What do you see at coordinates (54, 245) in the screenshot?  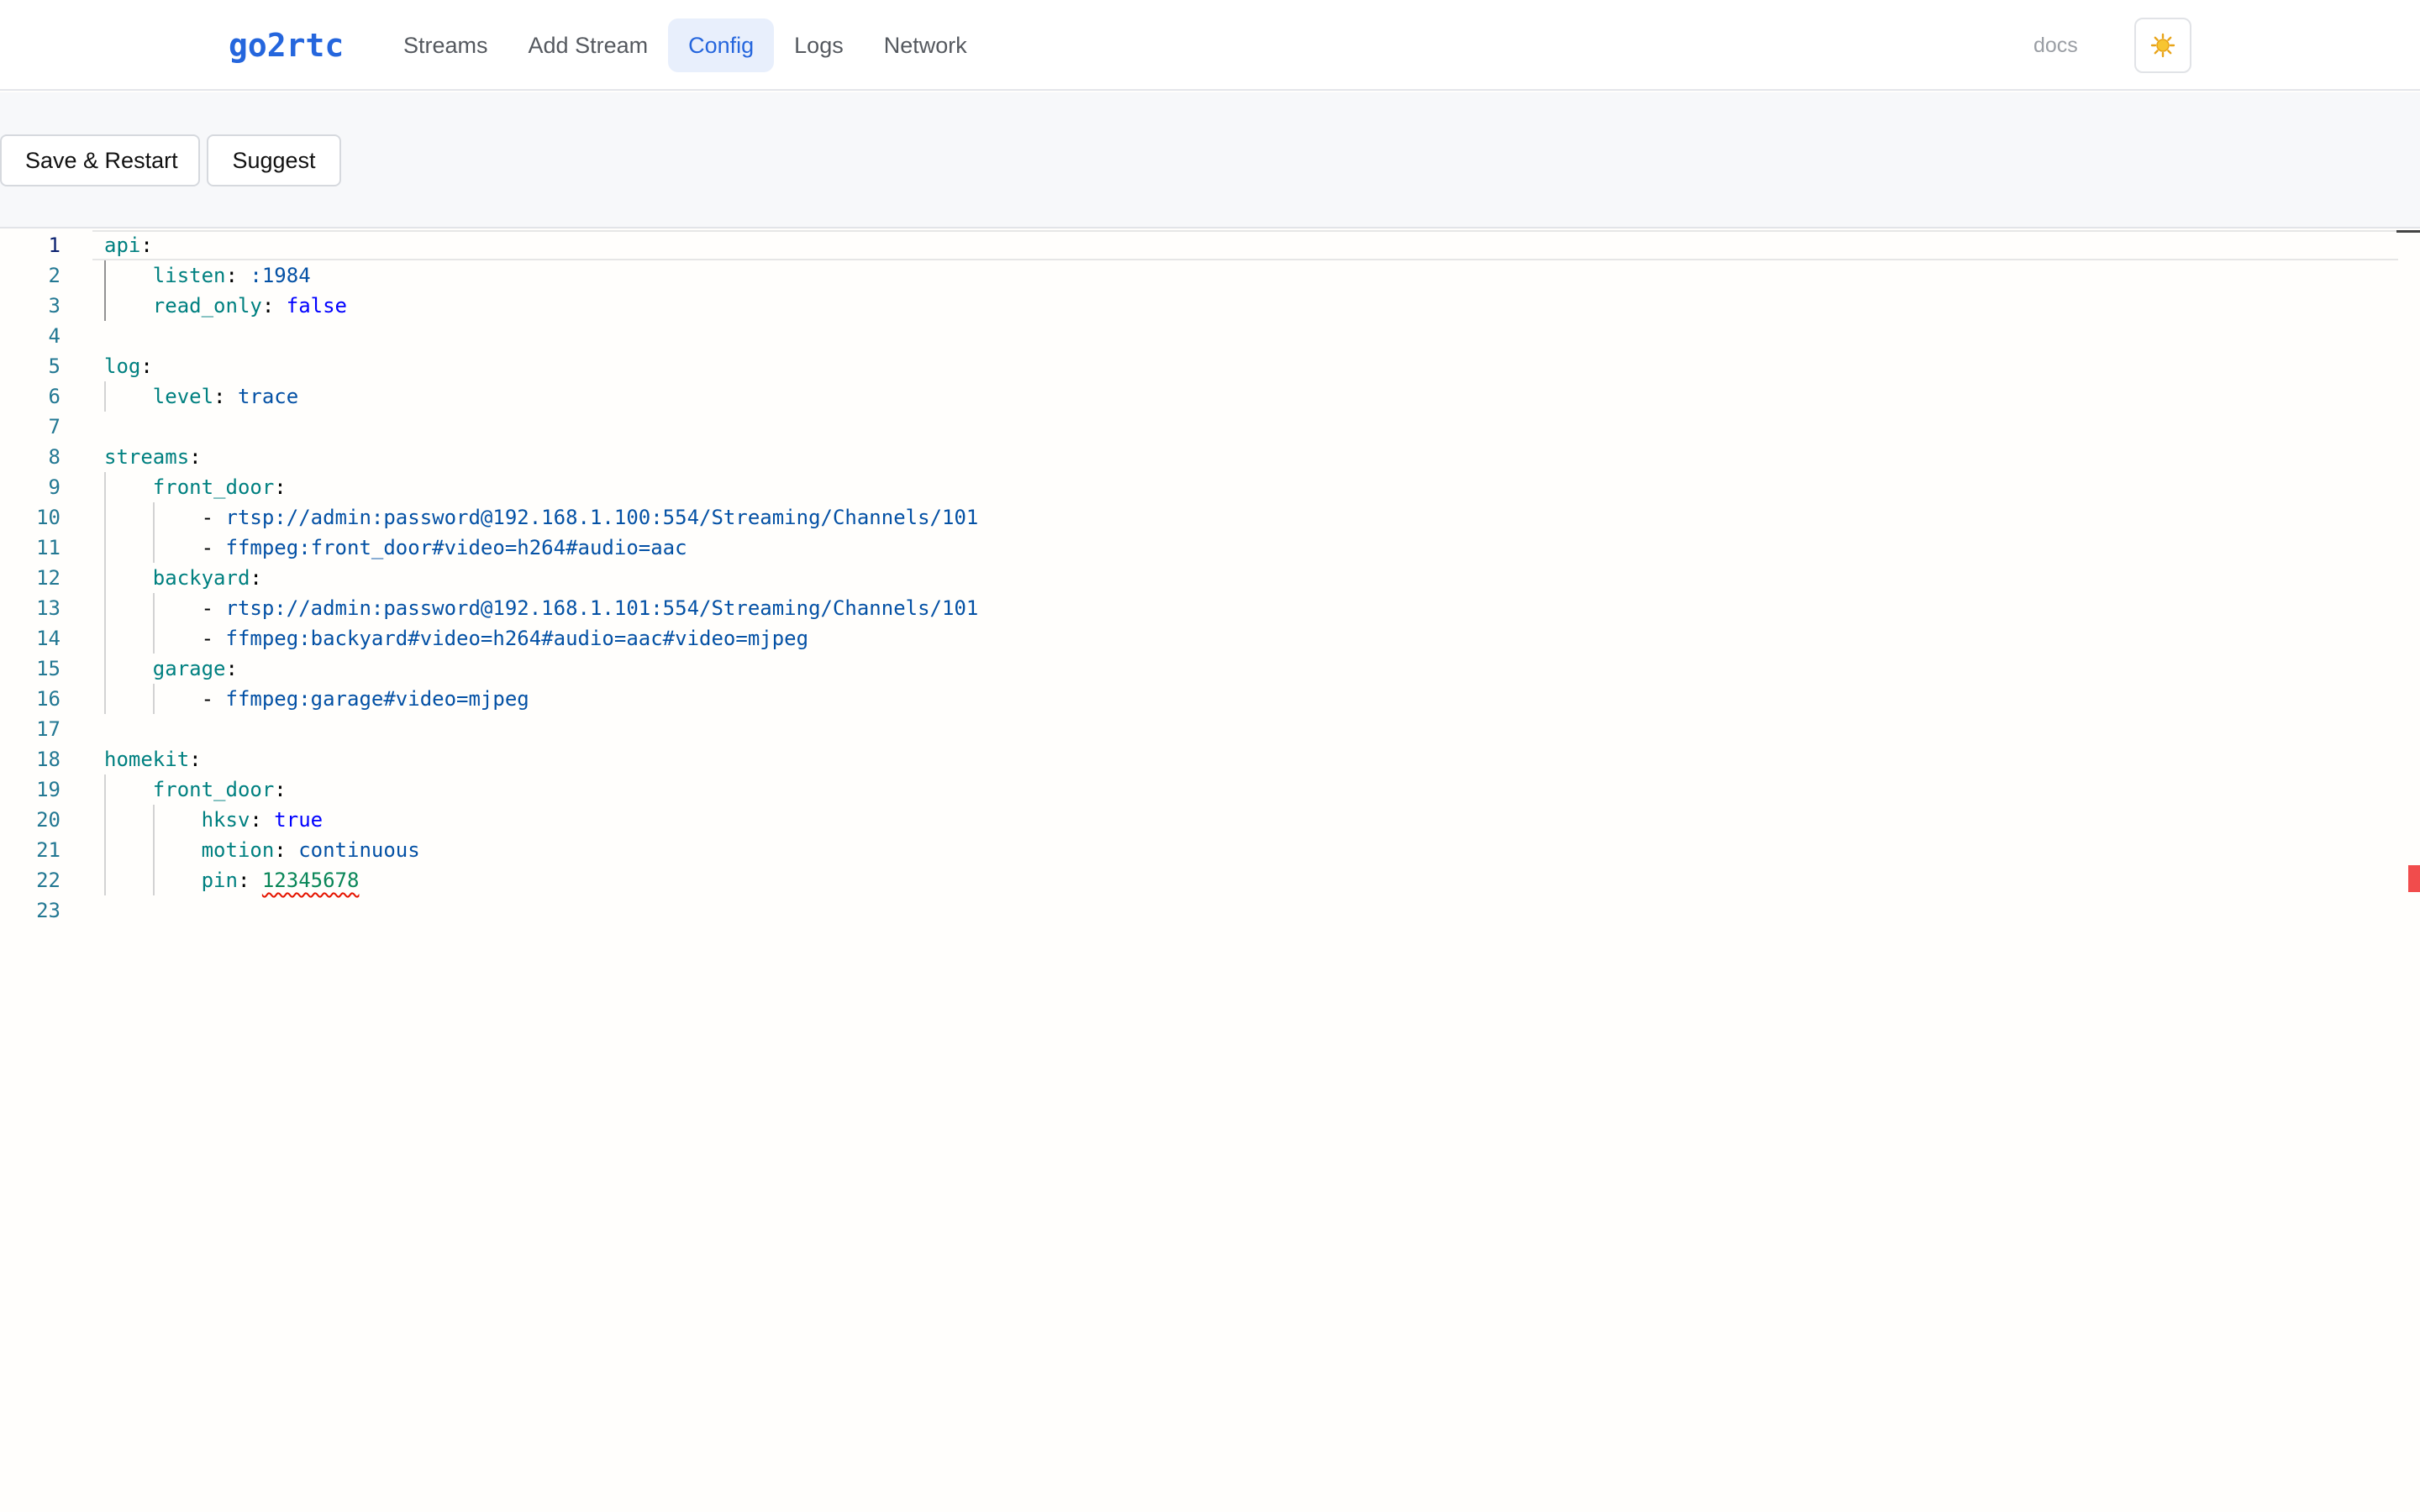 I see `line-number: 1` at bounding box center [54, 245].